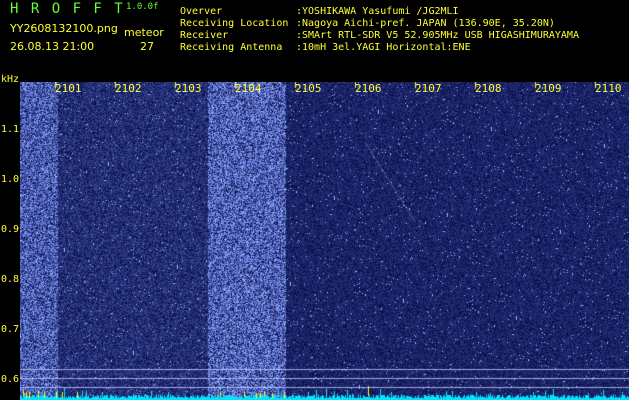  I want to click on file-name: YY2608132100.png, so click(64, 28).